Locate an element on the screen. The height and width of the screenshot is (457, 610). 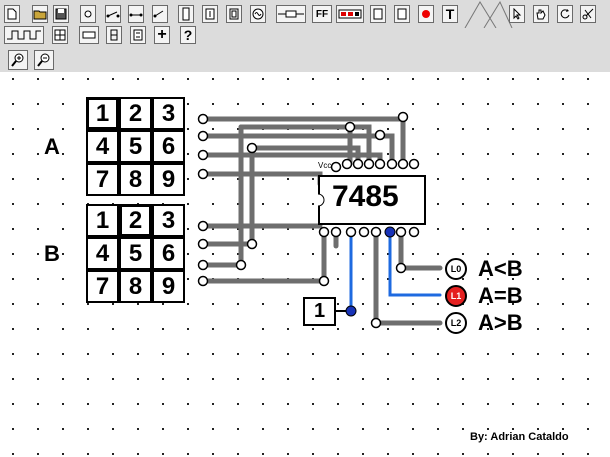
output-label-greater: A>B is located at coordinates (500, 322).